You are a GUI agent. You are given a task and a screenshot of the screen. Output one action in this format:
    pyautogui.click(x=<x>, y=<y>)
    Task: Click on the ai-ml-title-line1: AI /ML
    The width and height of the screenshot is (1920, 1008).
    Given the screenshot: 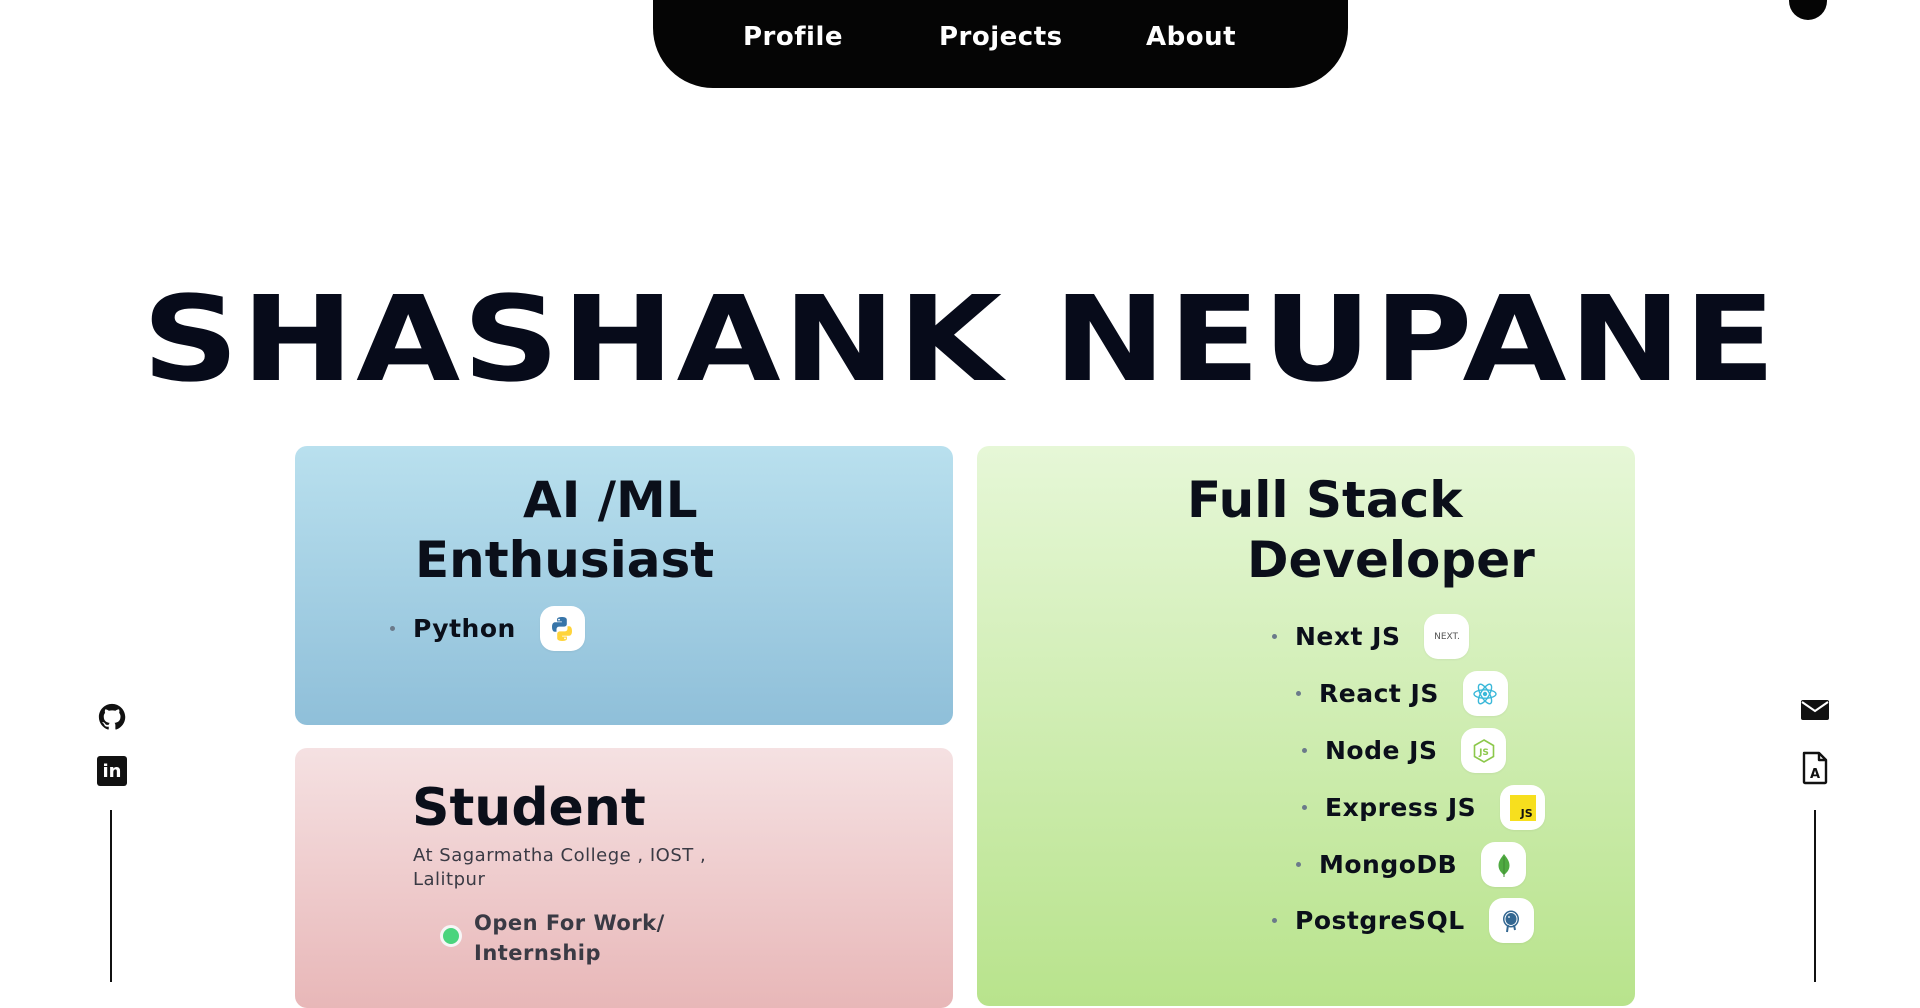 What is the action you would take?
    pyautogui.click(x=610, y=500)
    